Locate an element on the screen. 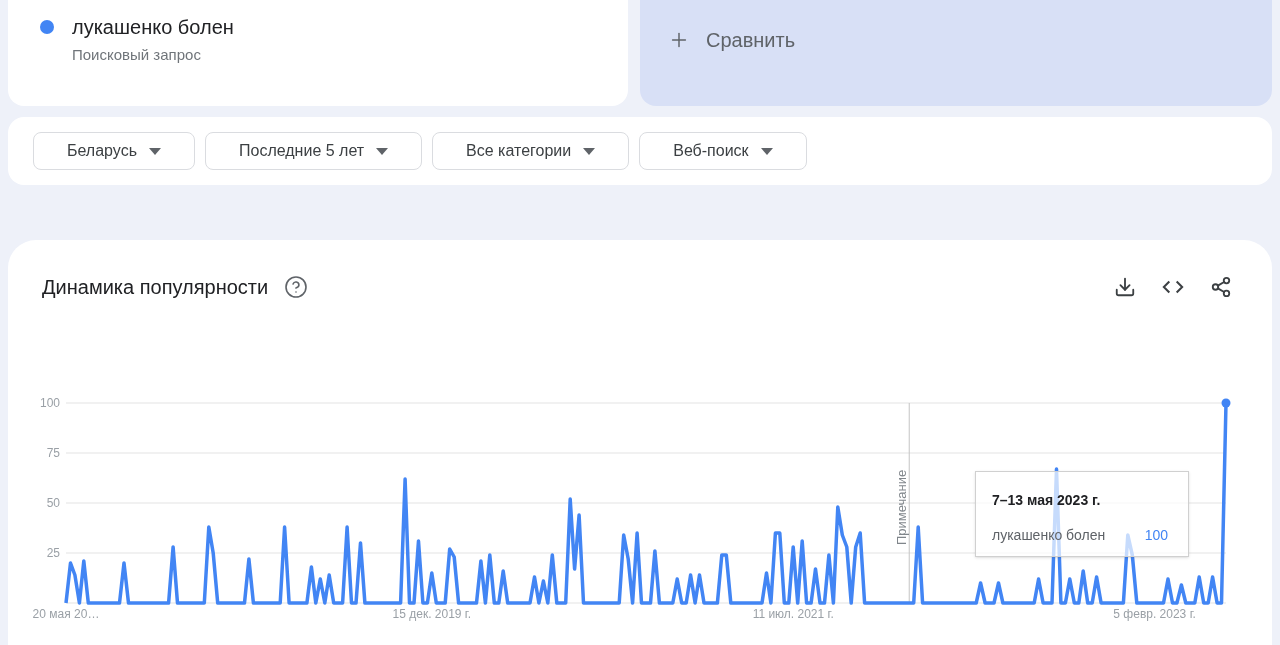 Image resolution: width=1280 pixels, height=645 pixels. card-title: Динамика популярности is located at coordinates (155, 287).